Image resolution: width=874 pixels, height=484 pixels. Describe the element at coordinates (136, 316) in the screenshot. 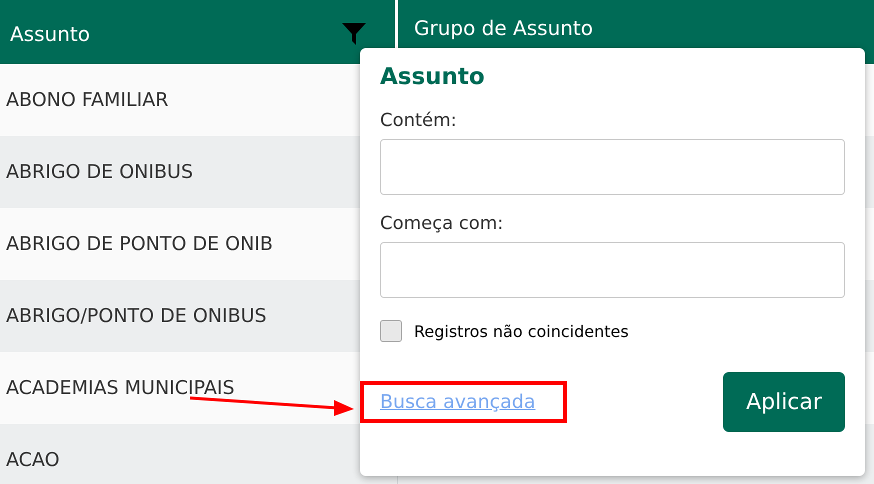

I see `table-cell: ABRIGO/PONTO DE ONIBUS` at that location.